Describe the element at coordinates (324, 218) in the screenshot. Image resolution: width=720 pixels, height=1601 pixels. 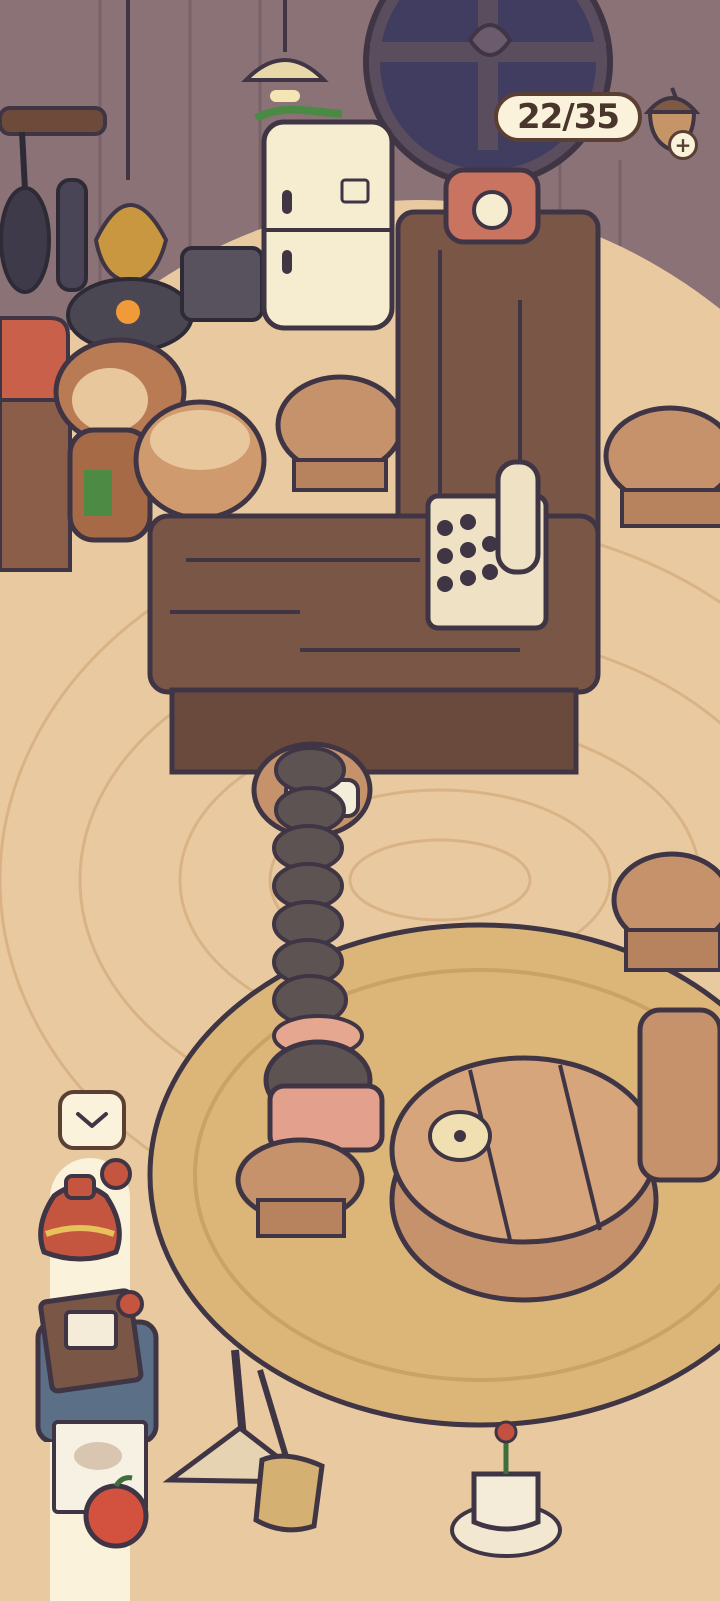
I see `refrigerator` at that location.